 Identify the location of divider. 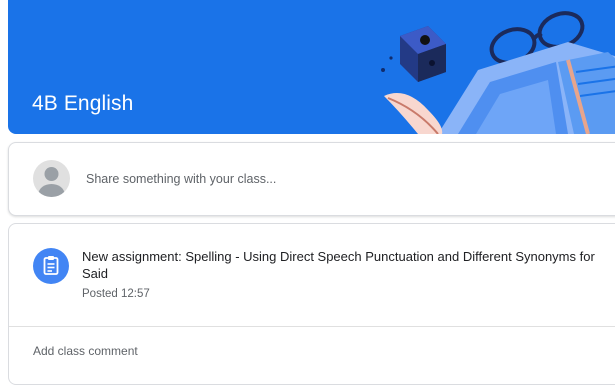
(312, 326).